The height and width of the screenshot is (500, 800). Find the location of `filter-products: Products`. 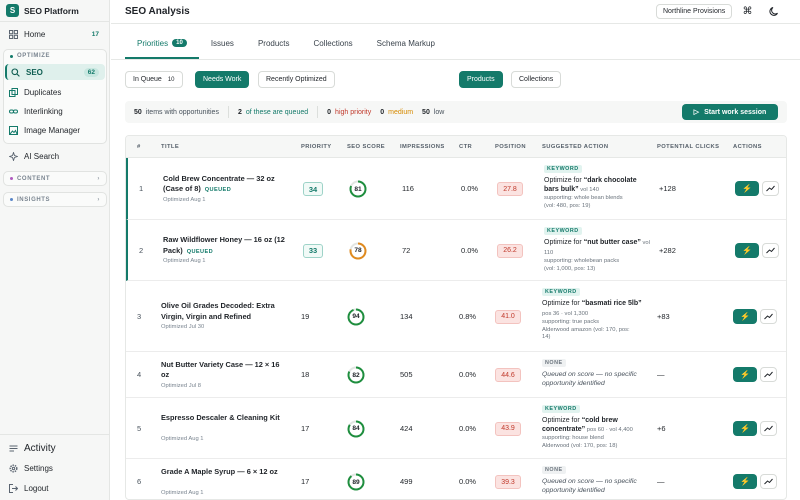

filter-products: Products is located at coordinates (481, 79).